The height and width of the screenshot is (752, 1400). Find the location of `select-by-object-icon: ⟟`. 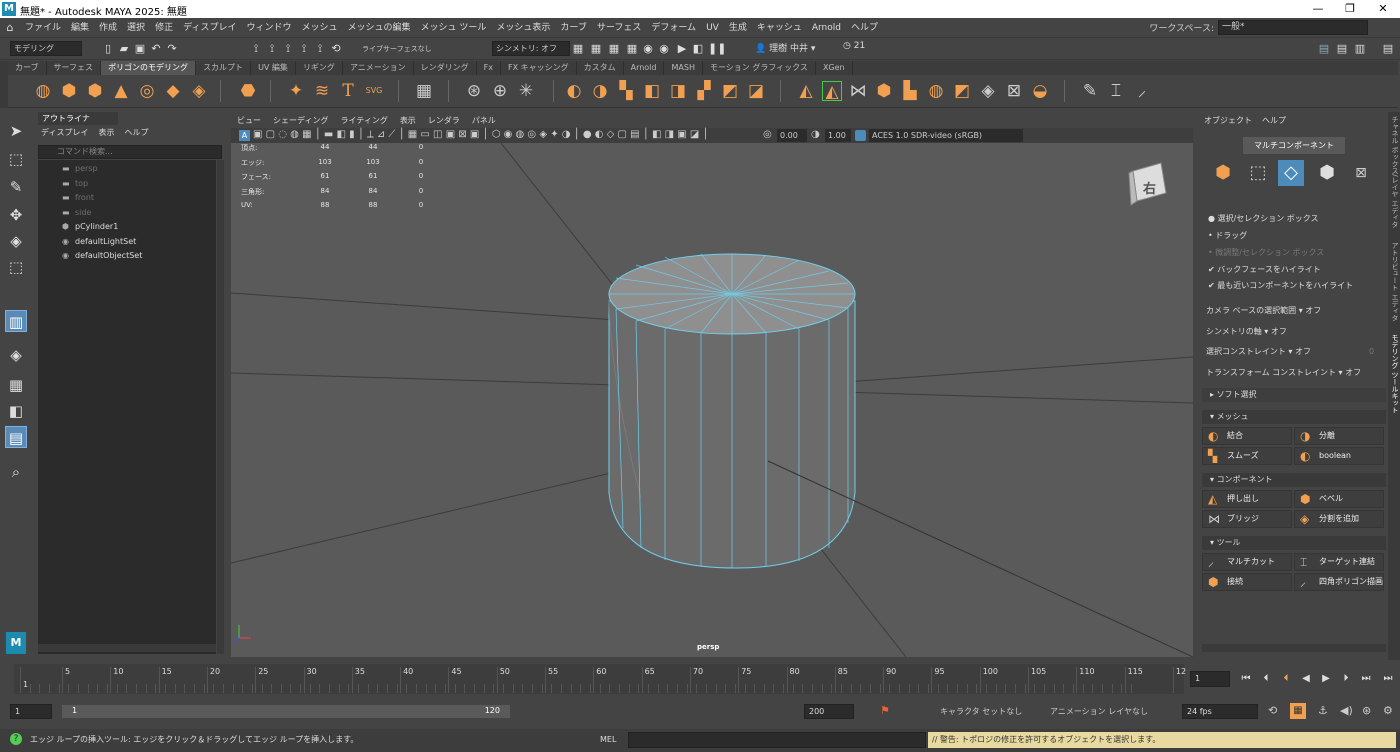

select-by-object-icon: ⟟ is located at coordinates (272, 49).